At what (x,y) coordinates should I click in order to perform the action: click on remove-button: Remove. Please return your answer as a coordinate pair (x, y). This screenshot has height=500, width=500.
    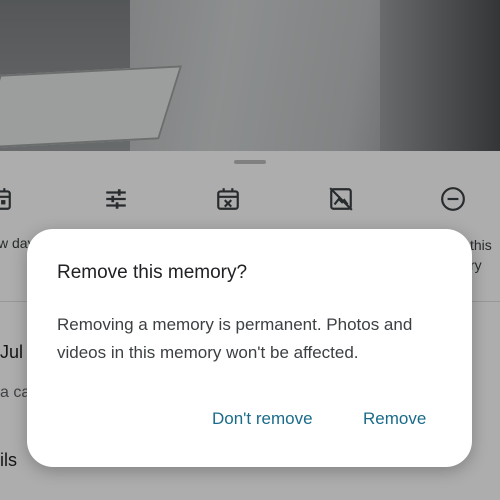
    Looking at the image, I should click on (394, 419).